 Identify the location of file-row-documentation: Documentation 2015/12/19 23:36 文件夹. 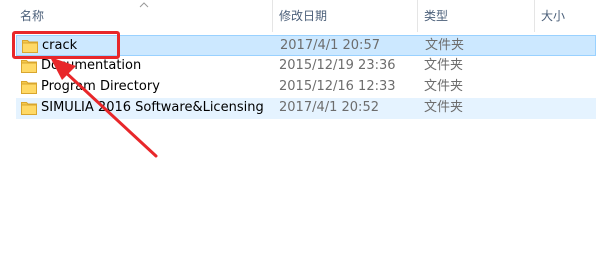
(306, 66).